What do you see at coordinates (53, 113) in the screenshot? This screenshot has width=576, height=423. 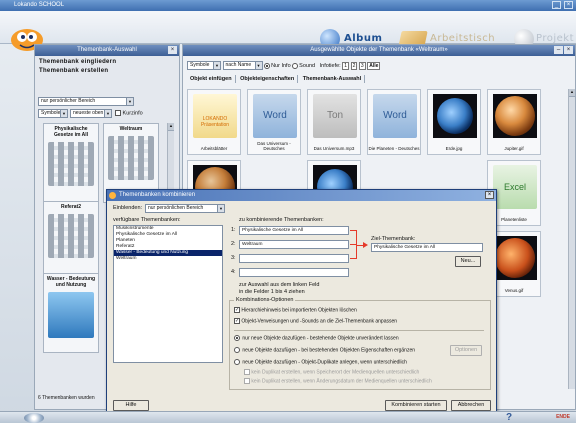 I see `view-select: Symbole ▼` at bounding box center [53, 113].